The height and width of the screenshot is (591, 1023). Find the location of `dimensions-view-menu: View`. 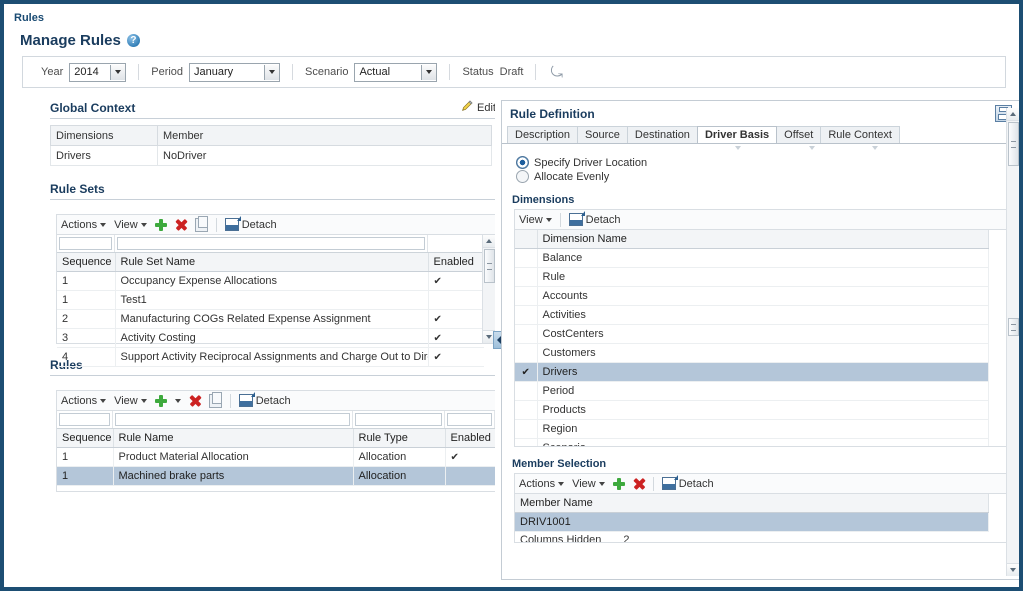

dimensions-view-menu: View is located at coordinates (535, 220).